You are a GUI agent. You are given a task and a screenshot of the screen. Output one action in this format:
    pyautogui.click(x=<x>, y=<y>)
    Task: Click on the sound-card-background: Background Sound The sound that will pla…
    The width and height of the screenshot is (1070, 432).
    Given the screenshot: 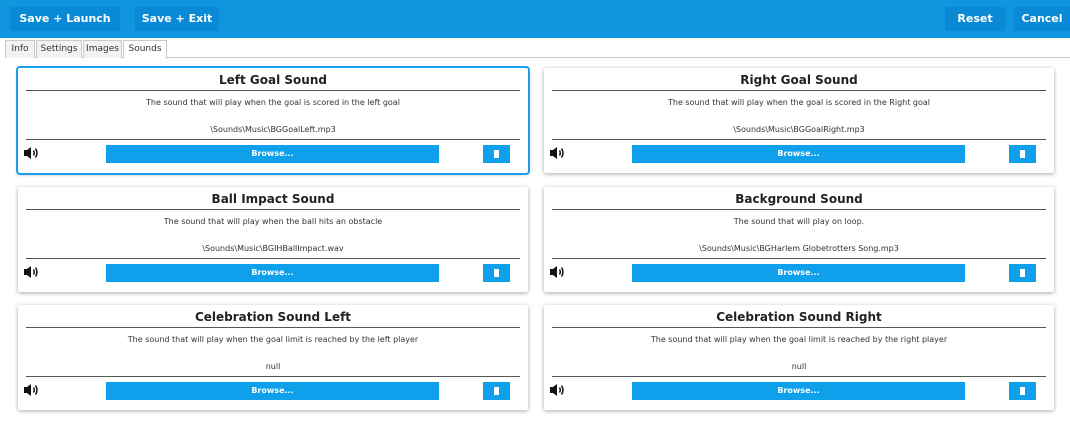 What is the action you would take?
    pyautogui.click(x=799, y=239)
    